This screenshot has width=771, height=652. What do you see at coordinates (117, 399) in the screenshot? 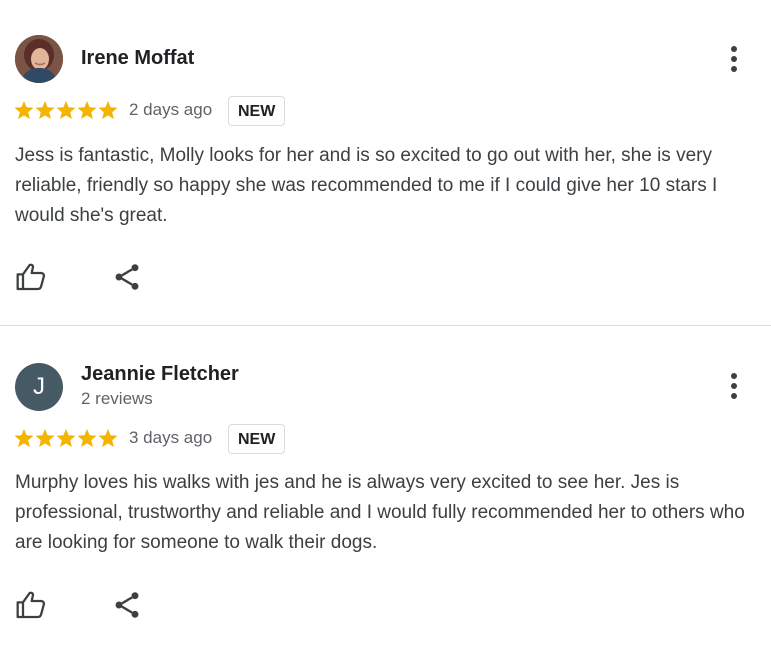
I see `reviewer-review-count: 2 reviews` at bounding box center [117, 399].